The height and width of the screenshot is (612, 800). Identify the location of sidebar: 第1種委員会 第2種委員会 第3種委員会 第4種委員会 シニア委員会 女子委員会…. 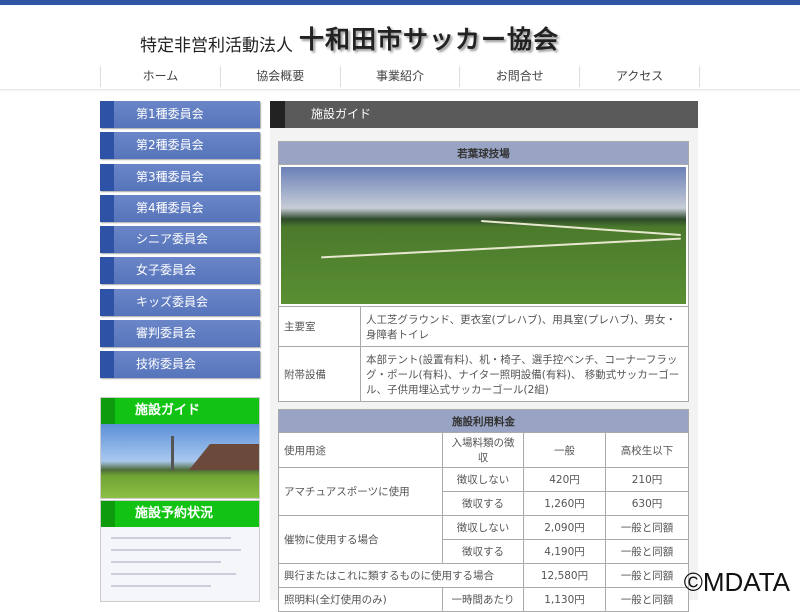
(180, 242).